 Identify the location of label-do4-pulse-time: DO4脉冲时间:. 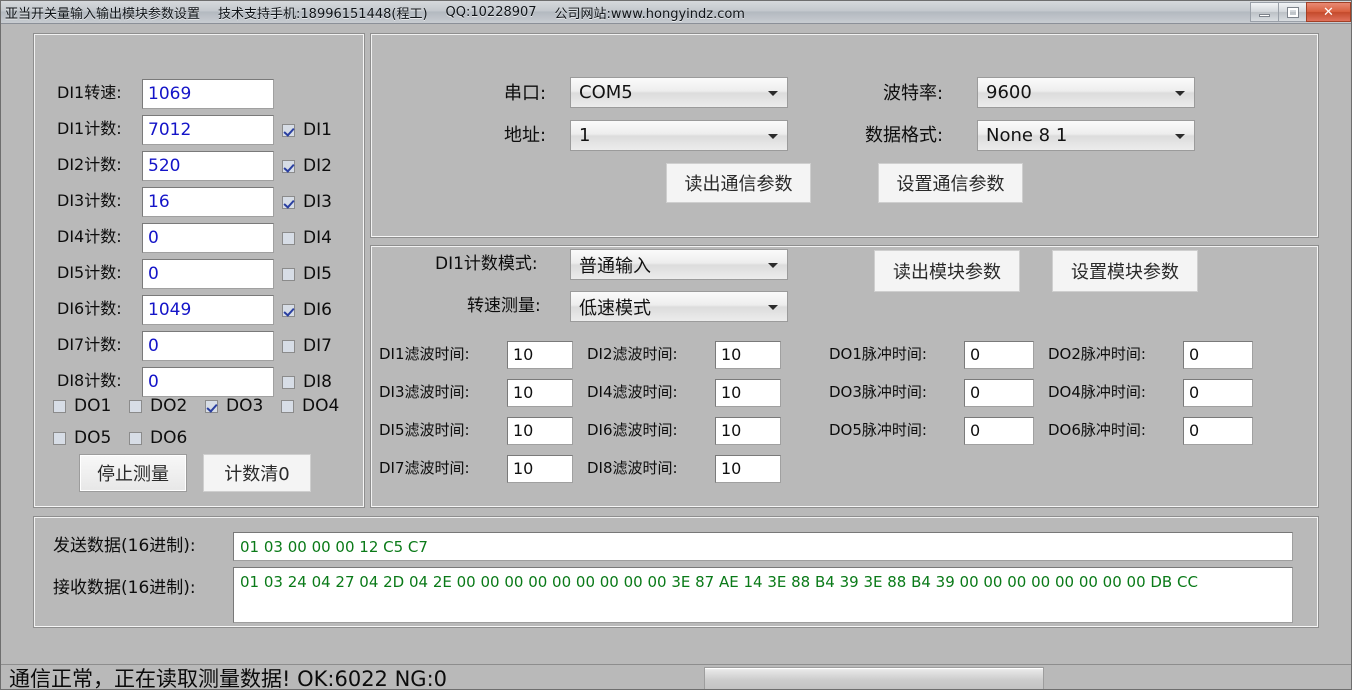
(1097, 392).